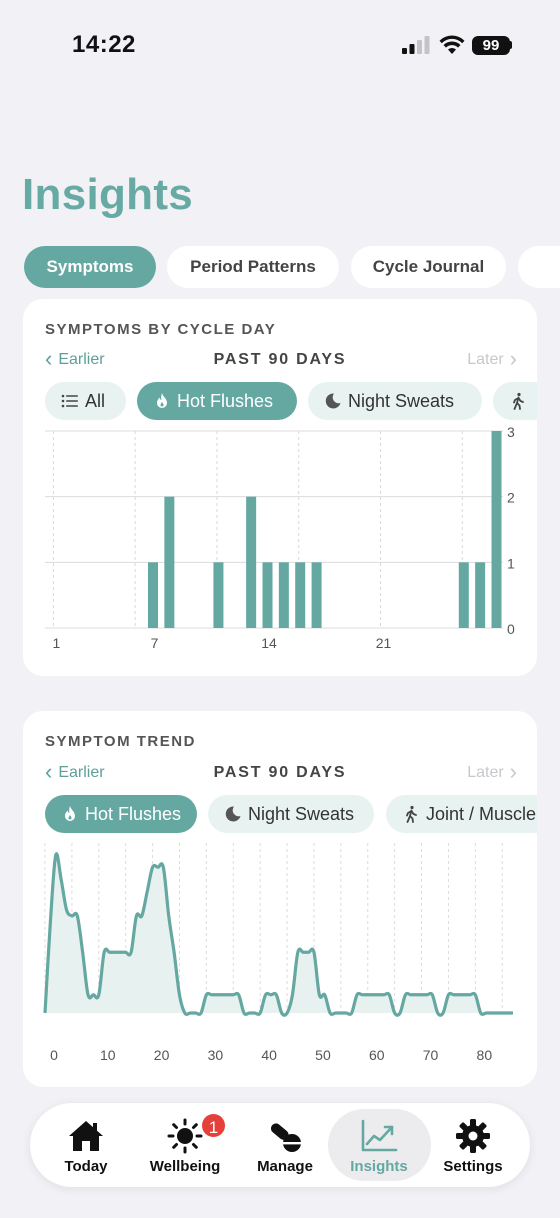 This screenshot has width=560, height=1218. What do you see at coordinates (56, 643) in the screenshot?
I see `x-tick-label: 1` at bounding box center [56, 643].